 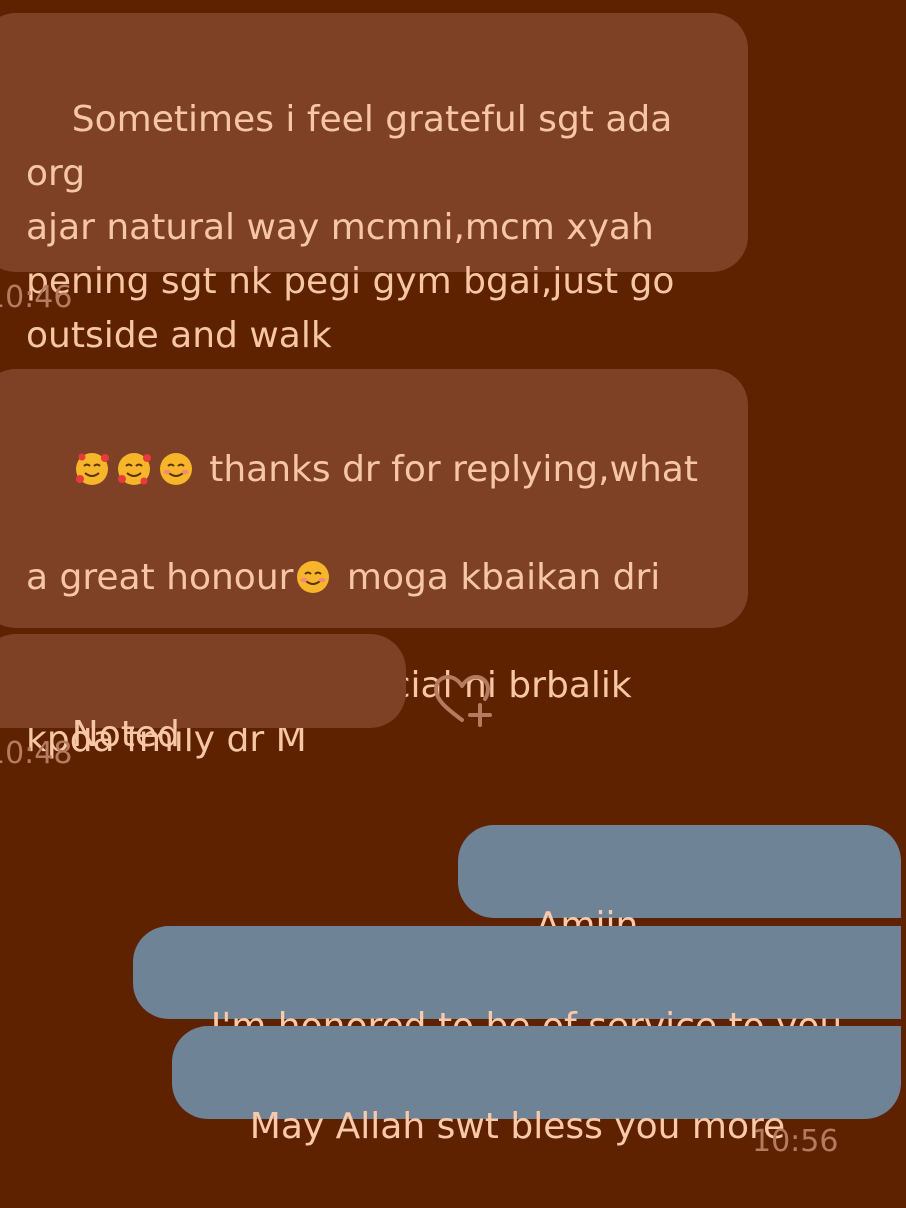 I want to click on message-bubble-outgoing: I'm honored to be of service to you, so click(x=517, y=986).